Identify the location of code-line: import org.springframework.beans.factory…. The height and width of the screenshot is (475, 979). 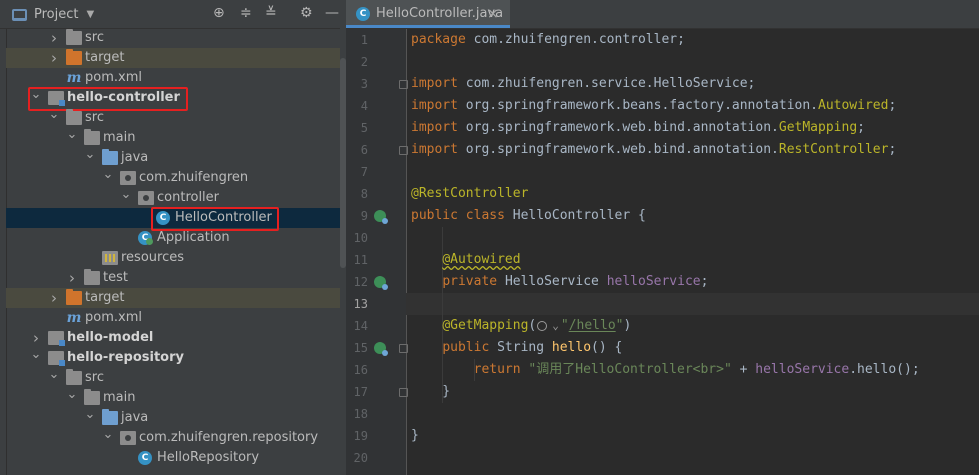
(653, 106).